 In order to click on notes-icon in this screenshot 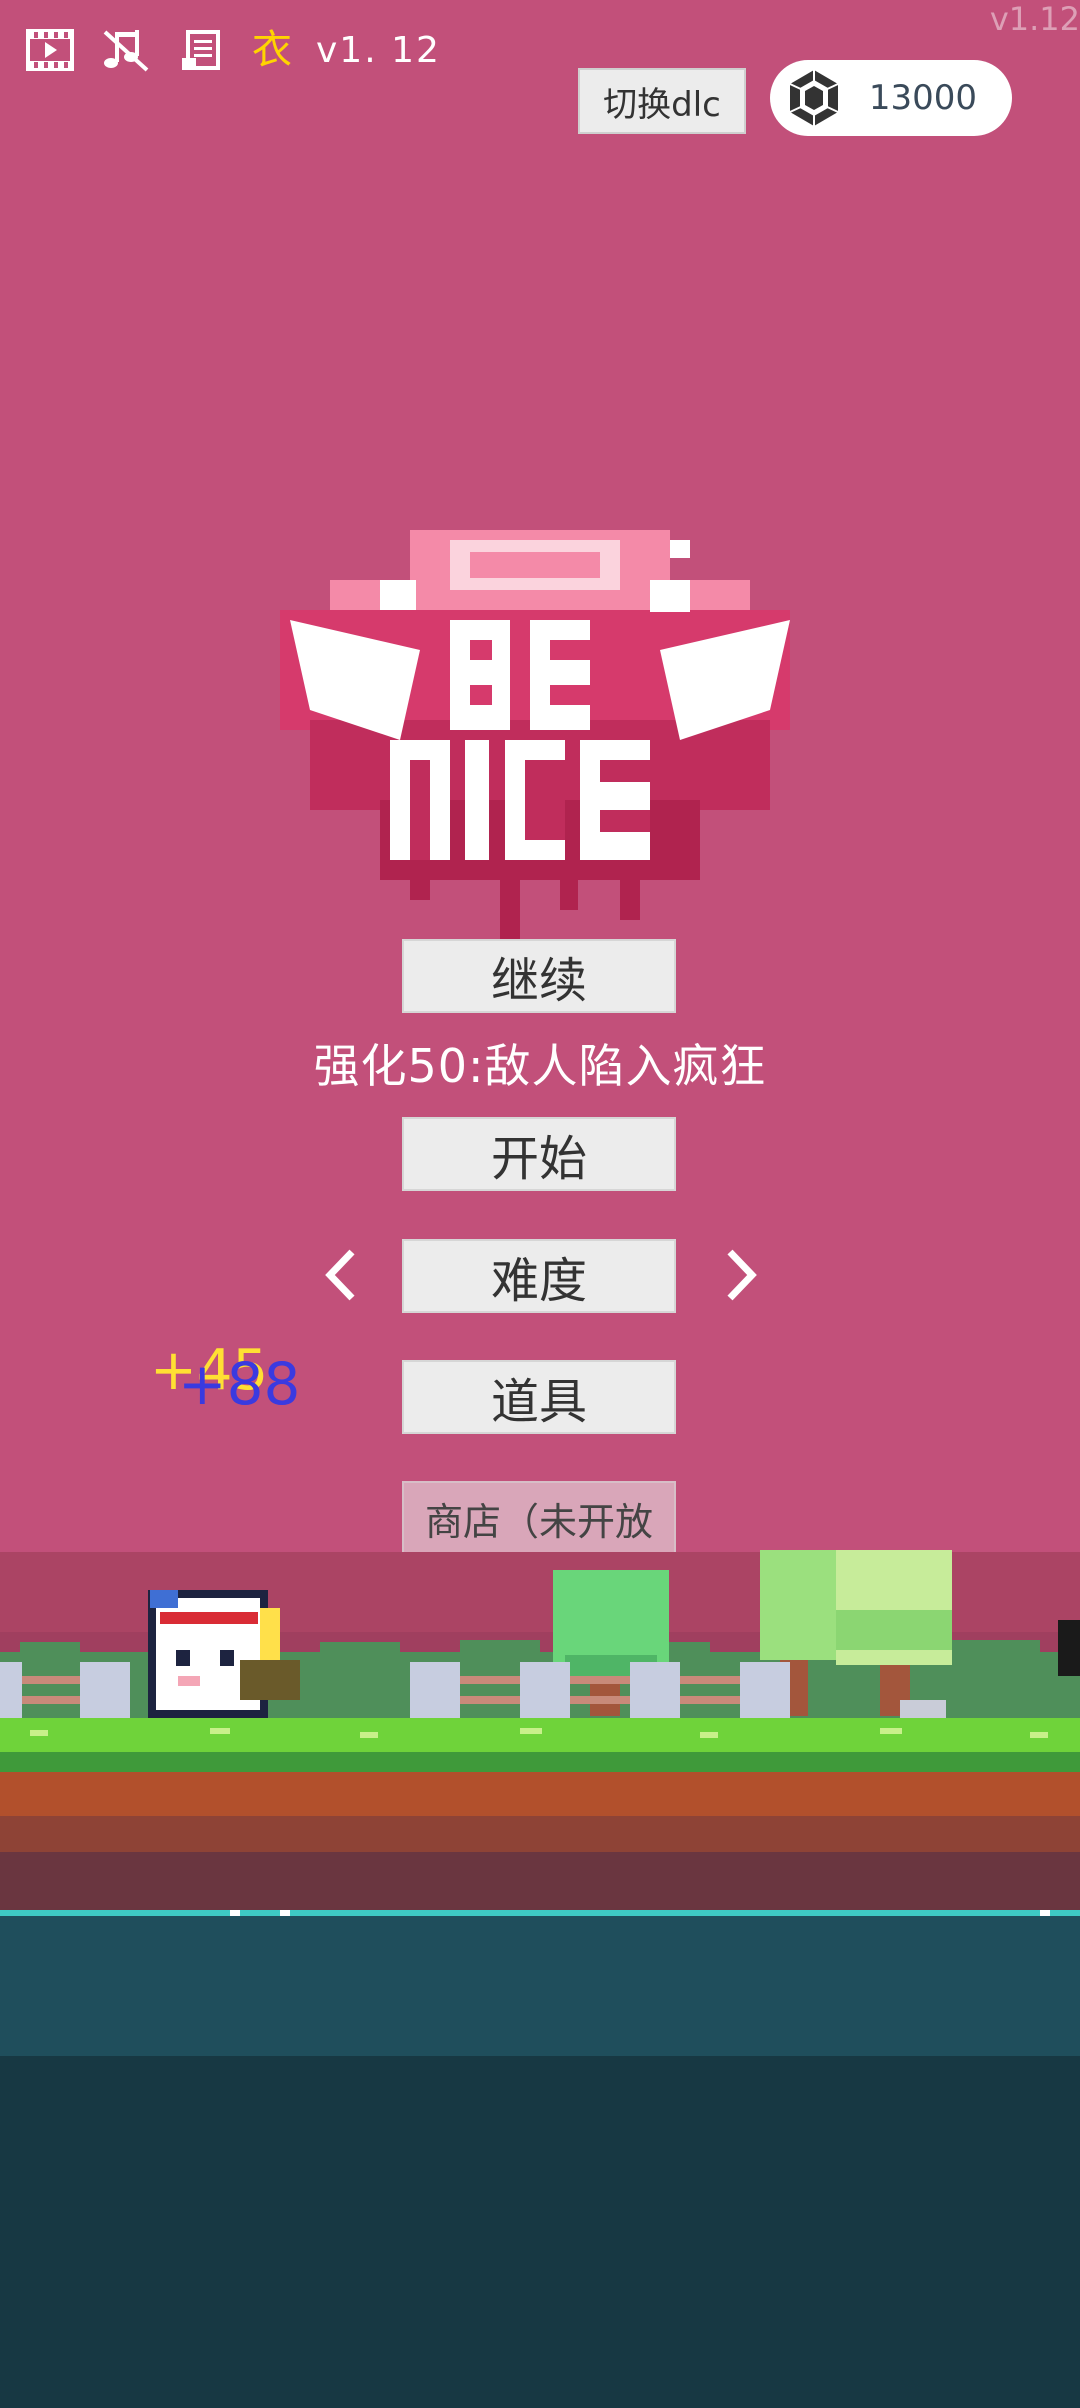, I will do `click(202, 50)`.